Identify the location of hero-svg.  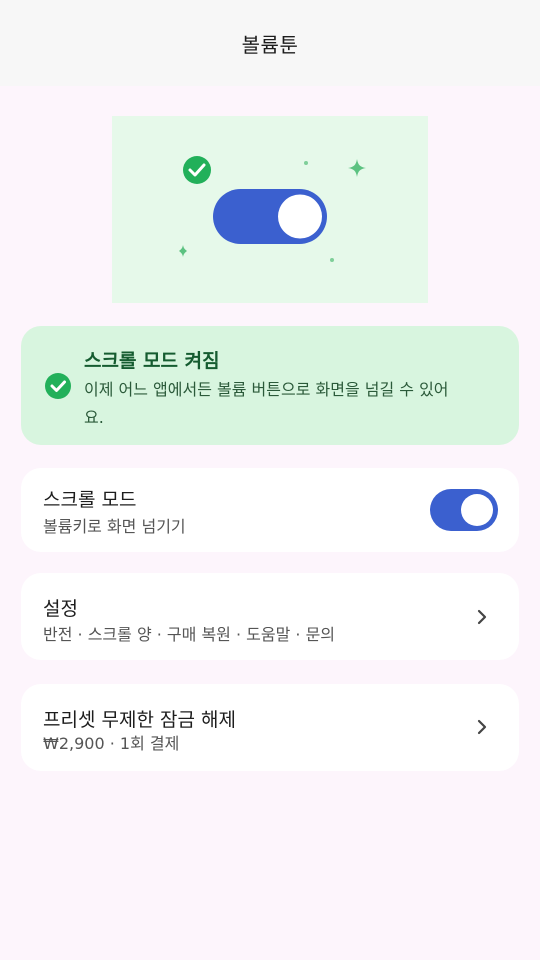
(272, 209).